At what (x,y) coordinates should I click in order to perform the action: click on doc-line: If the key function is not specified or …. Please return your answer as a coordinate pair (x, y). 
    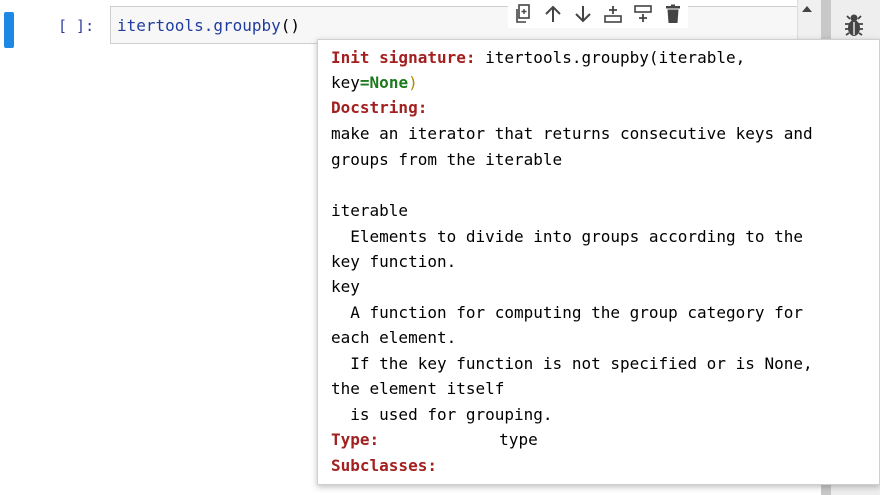
    Looking at the image, I should click on (572, 363).